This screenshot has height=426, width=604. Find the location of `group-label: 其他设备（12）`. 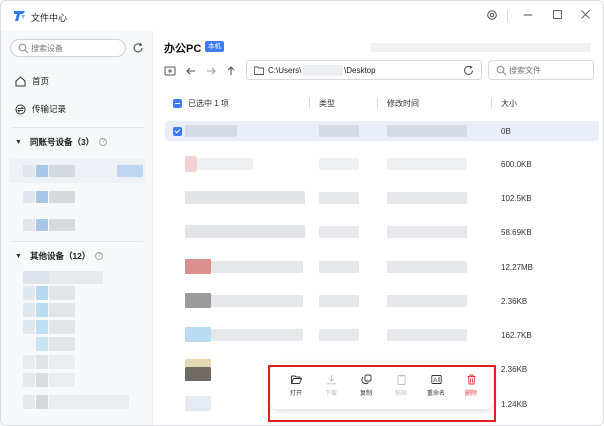

group-label: 其他设备（12） is located at coordinates (60, 256).